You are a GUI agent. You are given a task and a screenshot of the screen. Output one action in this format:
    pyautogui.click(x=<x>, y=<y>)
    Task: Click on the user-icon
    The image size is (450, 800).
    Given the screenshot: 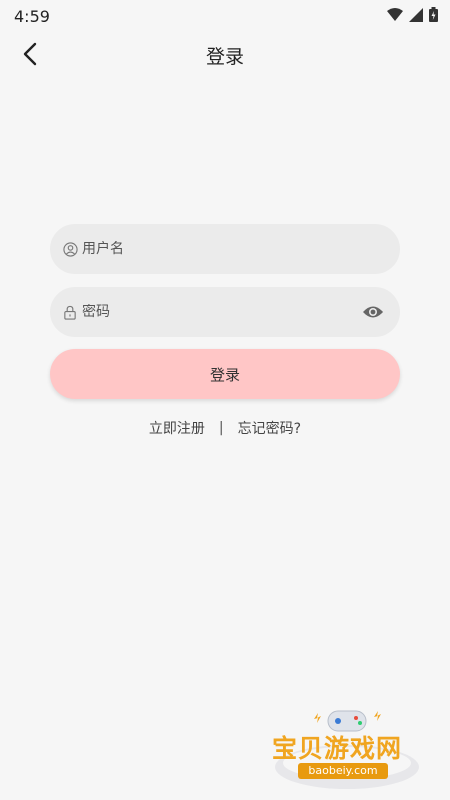 What is the action you would take?
    pyautogui.click(x=70, y=249)
    